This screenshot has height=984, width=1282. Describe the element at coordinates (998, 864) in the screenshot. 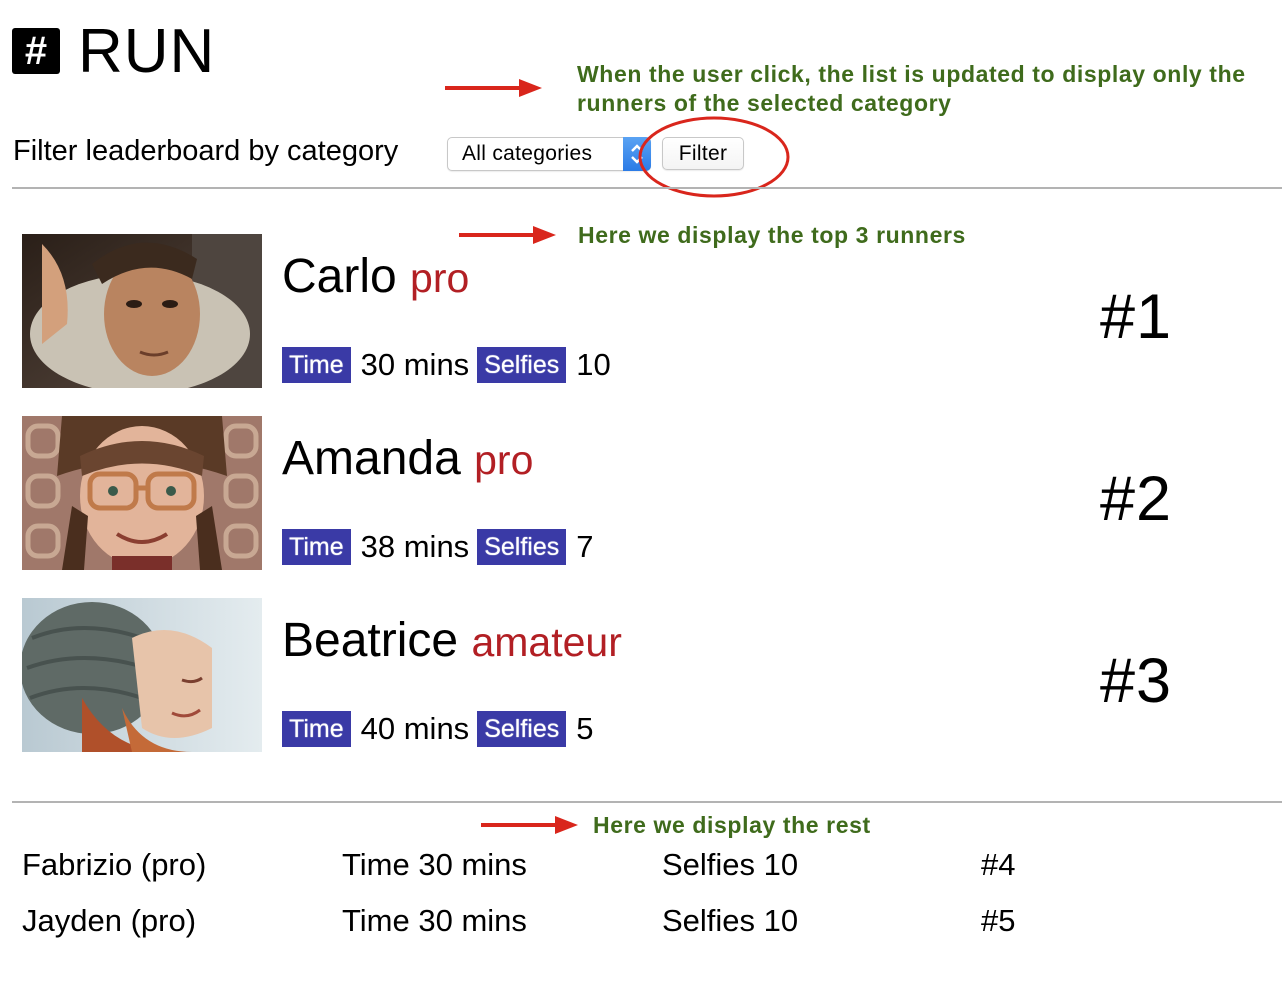

I see `rest-runner-rank: #4` at that location.